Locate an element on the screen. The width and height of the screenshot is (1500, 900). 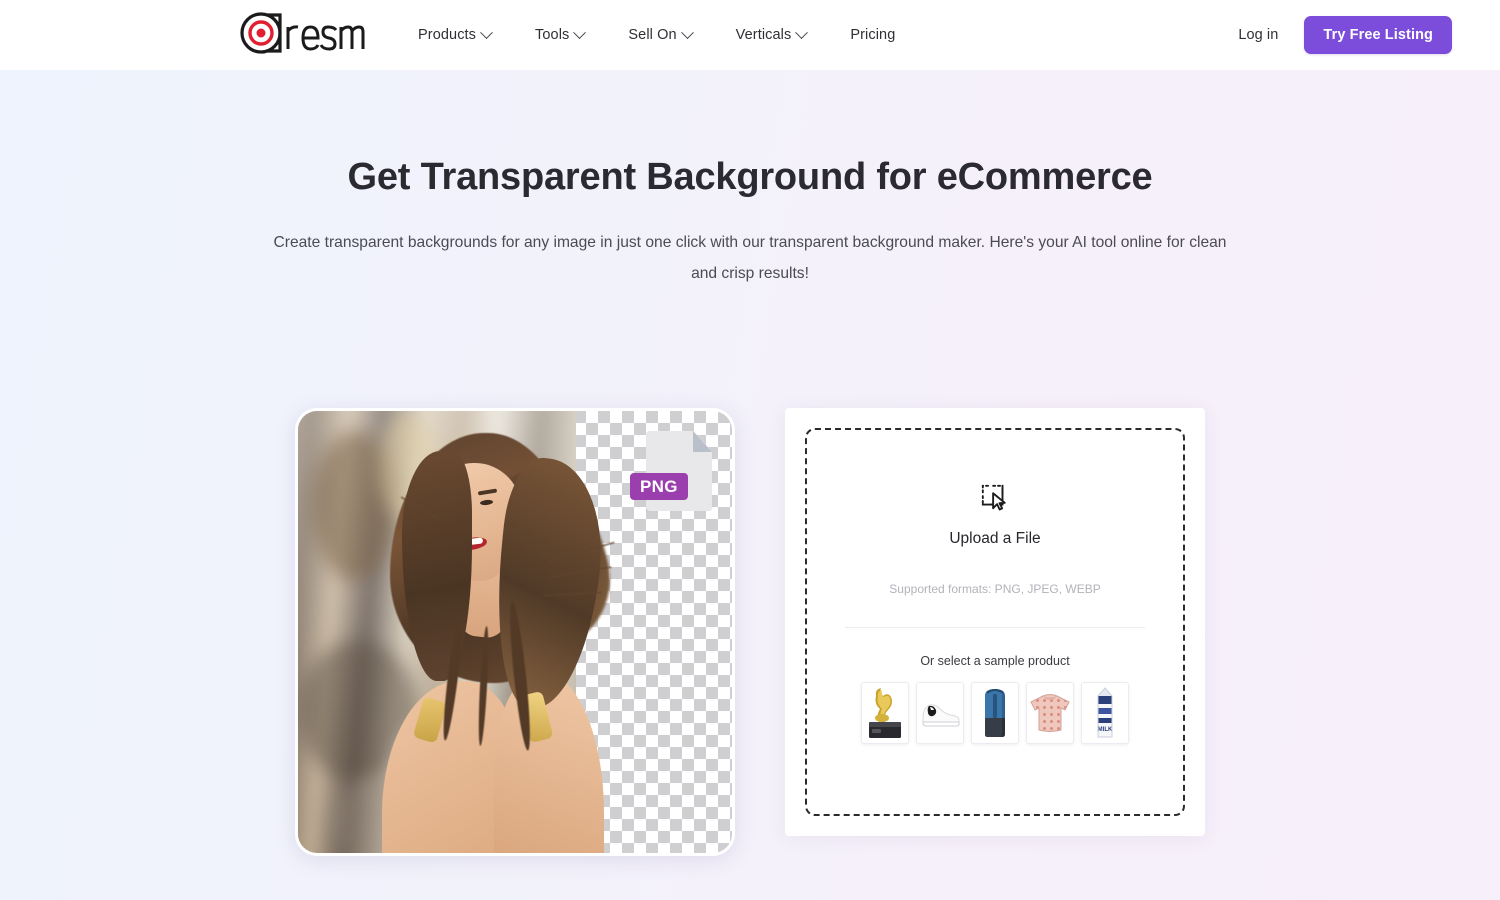
milk-carton-icon: MILK is located at coordinates (1105, 712).